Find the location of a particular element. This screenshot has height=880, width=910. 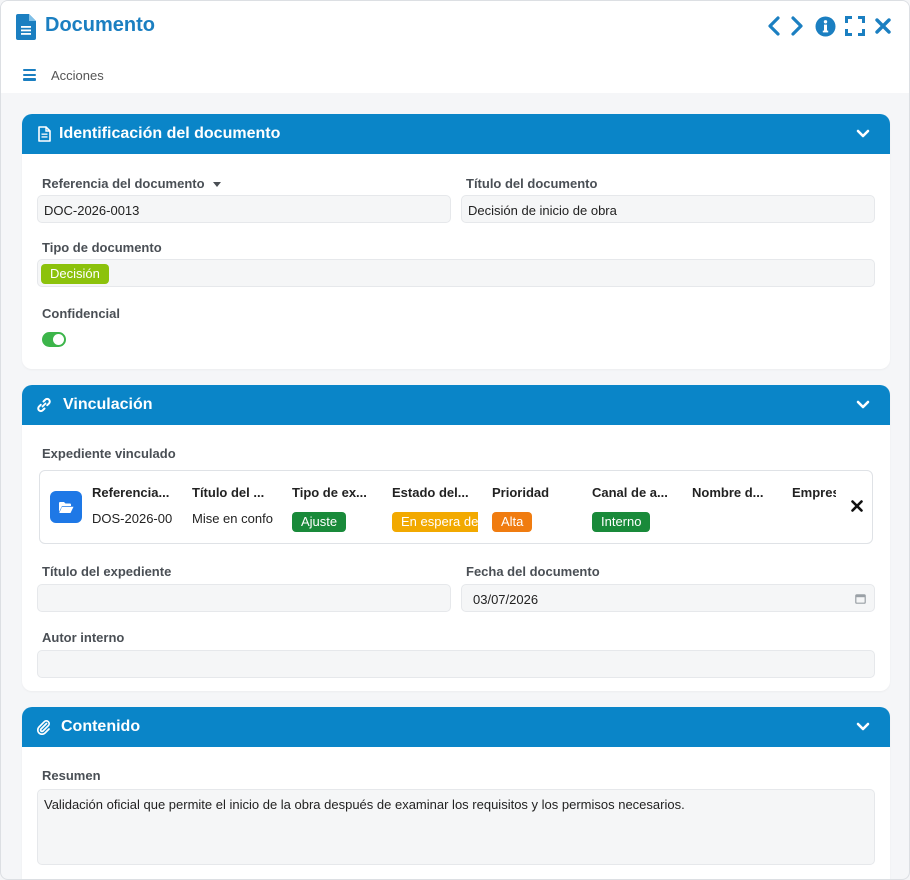

folder-open-icon is located at coordinates (66, 507).